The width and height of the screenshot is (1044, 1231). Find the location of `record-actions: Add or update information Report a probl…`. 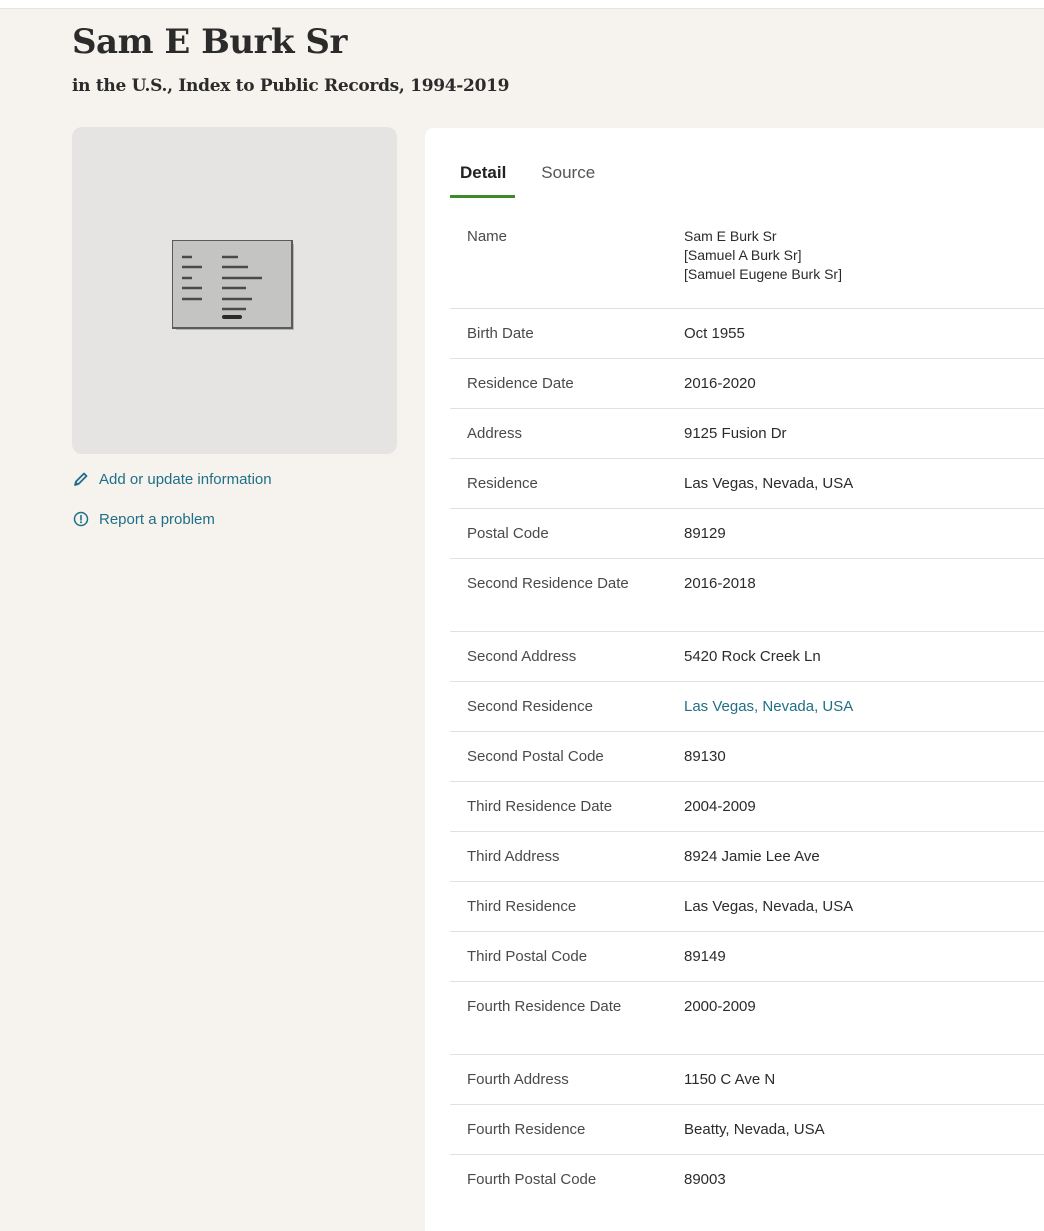

record-actions: Add or update information Report a probl… is located at coordinates (172, 506).